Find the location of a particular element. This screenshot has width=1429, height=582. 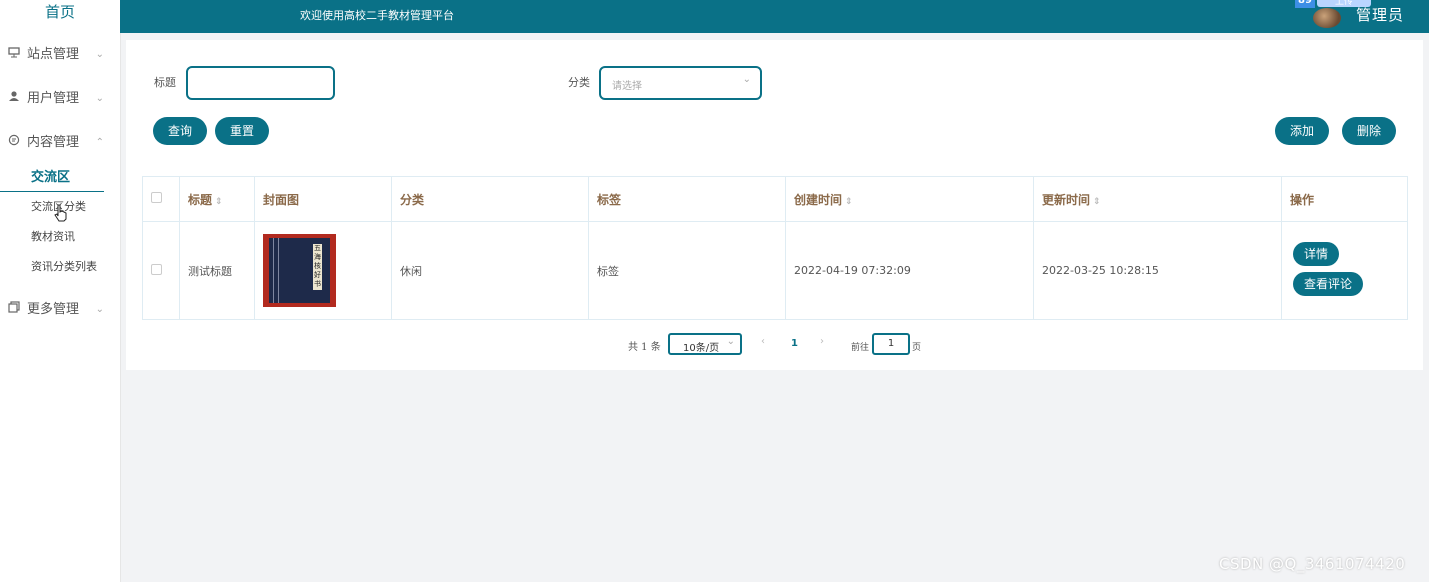

select-all-cell is located at coordinates (161, 199).